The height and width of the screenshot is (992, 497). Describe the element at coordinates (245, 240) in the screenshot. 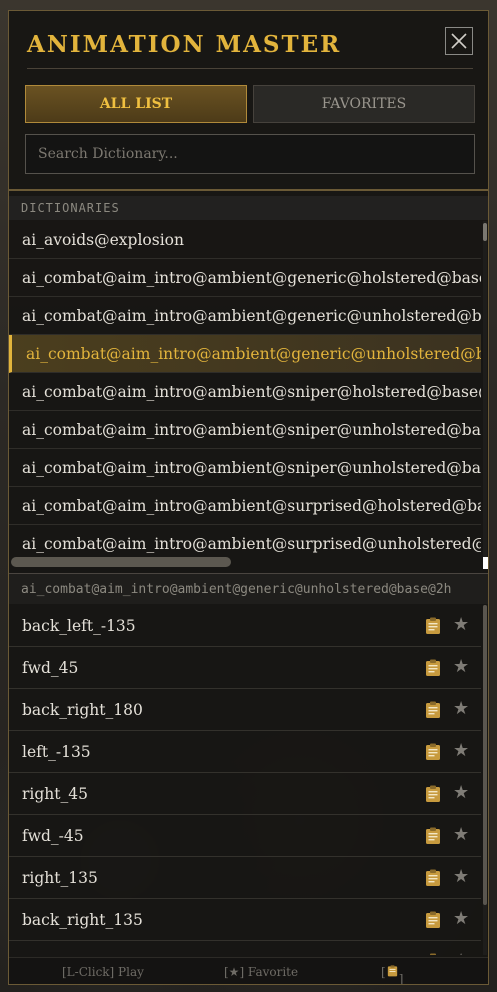

I see `dictionary-item: ai_avoids@explosion` at that location.